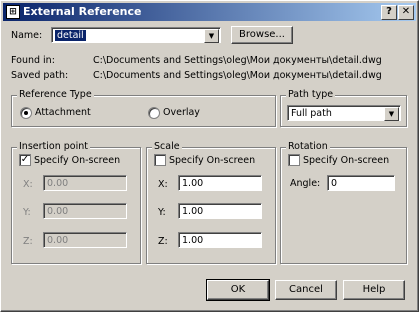 The width and height of the screenshot is (419, 312). What do you see at coordinates (70, 35) in the screenshot?
I see `name-value: detail` at bounding box center [70, 35].